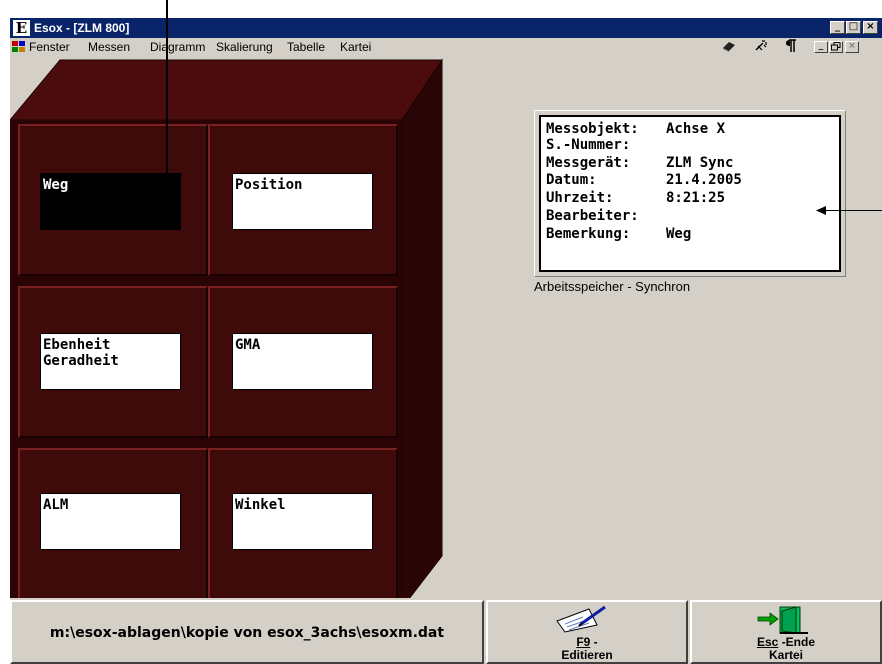 Image resolution: width=882 pixels, height=664 pixels. I want to click on edit-hotkey: F9, so click(583, 642).